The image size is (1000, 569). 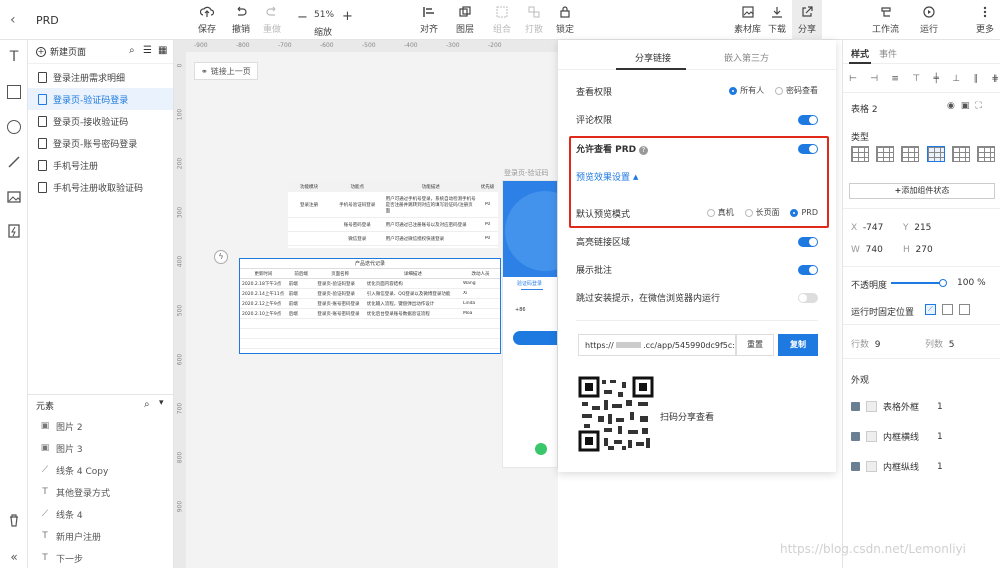 I want to click on inner-h-value: 1, so click(x=940, y=437).